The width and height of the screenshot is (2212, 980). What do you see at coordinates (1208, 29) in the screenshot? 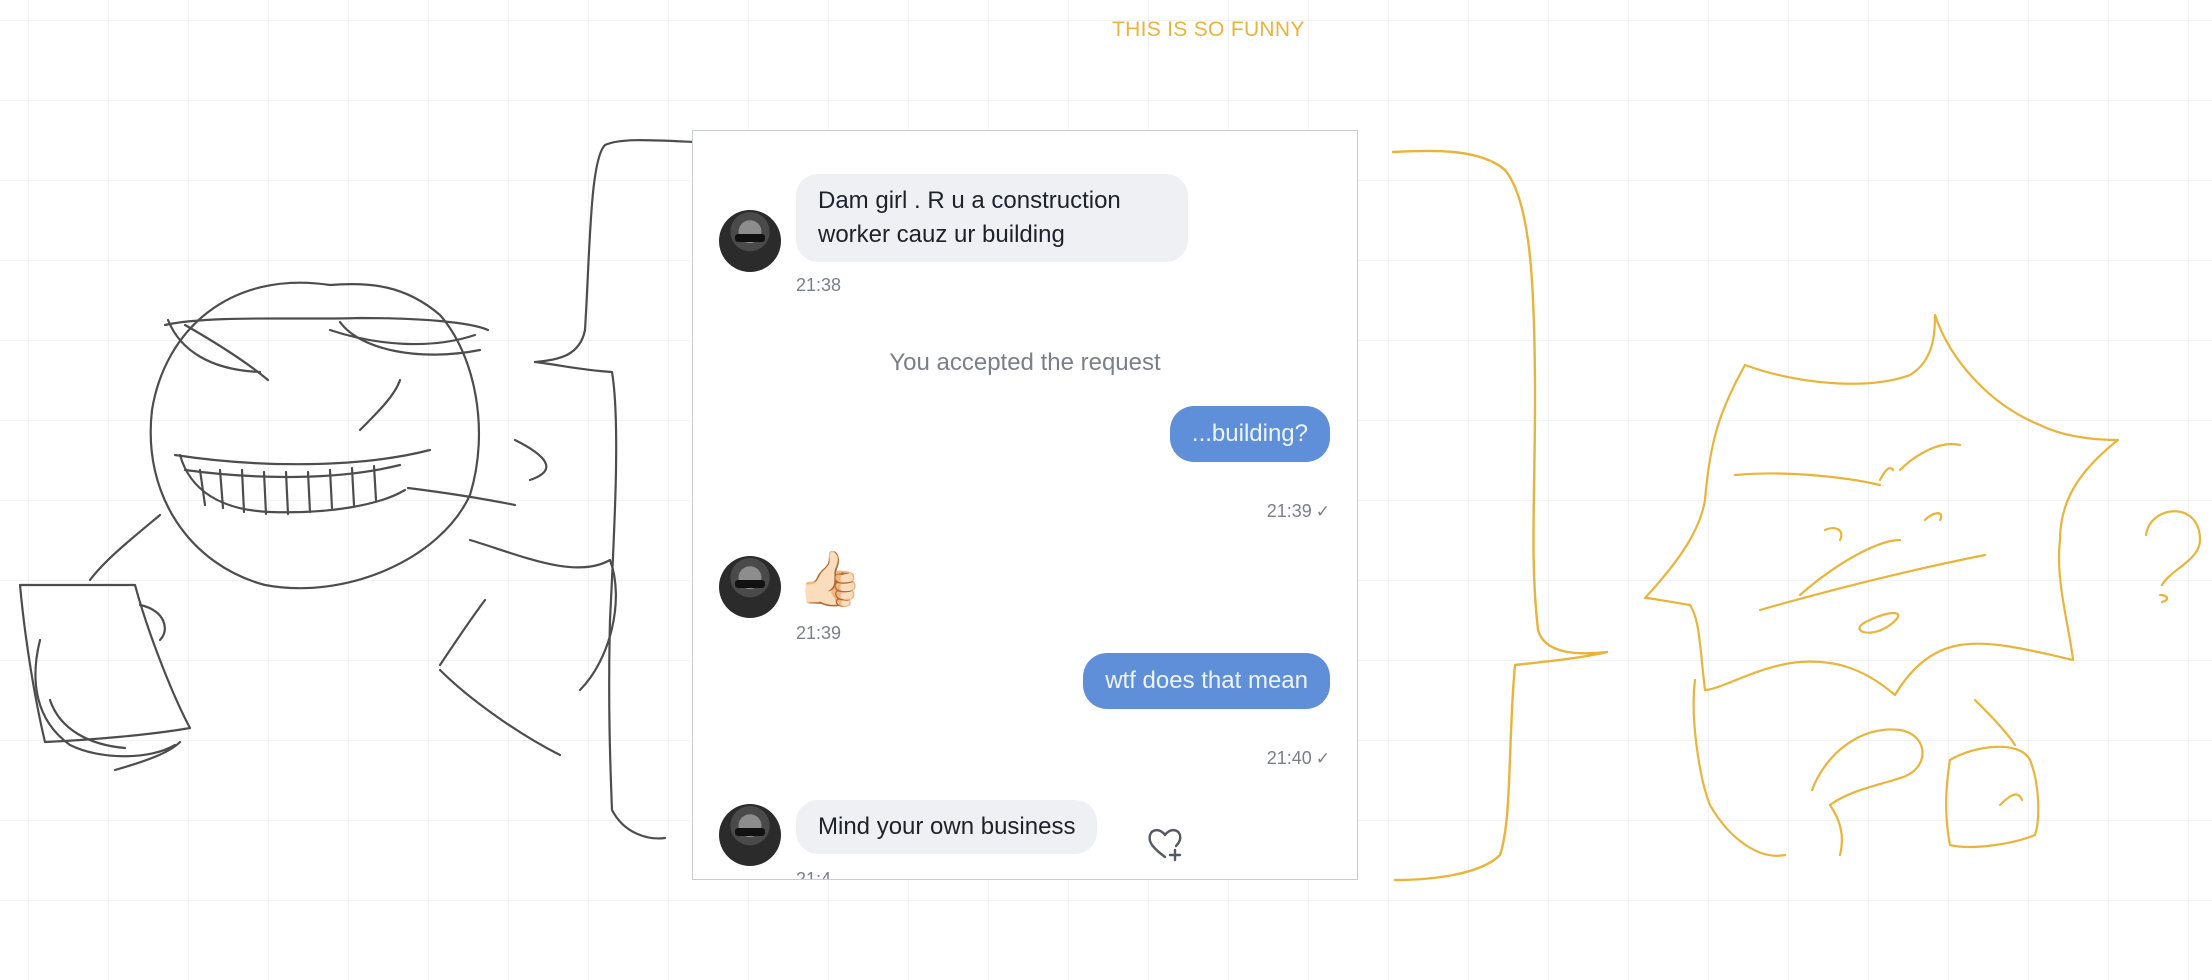
I see `board-note: THIS IS SO FUNNY` at bounding box center [1208, 29].